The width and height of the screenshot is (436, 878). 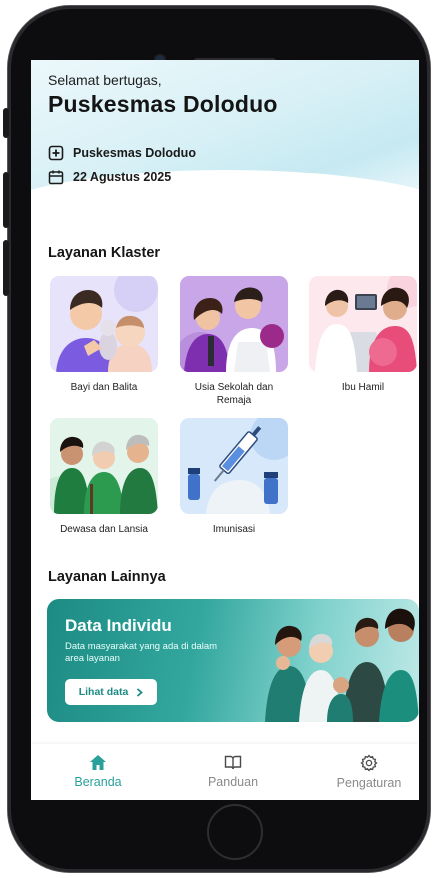 I want to click on cluster-label: Ibu Hamil, so click(x=363, y=387).